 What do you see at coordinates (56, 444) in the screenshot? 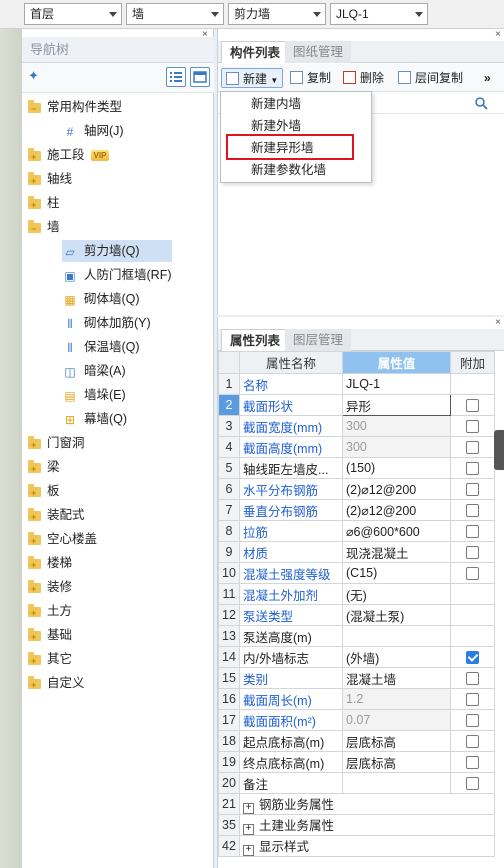
I see `tree-item: 门窗洞` at bounding box center [56, 444].